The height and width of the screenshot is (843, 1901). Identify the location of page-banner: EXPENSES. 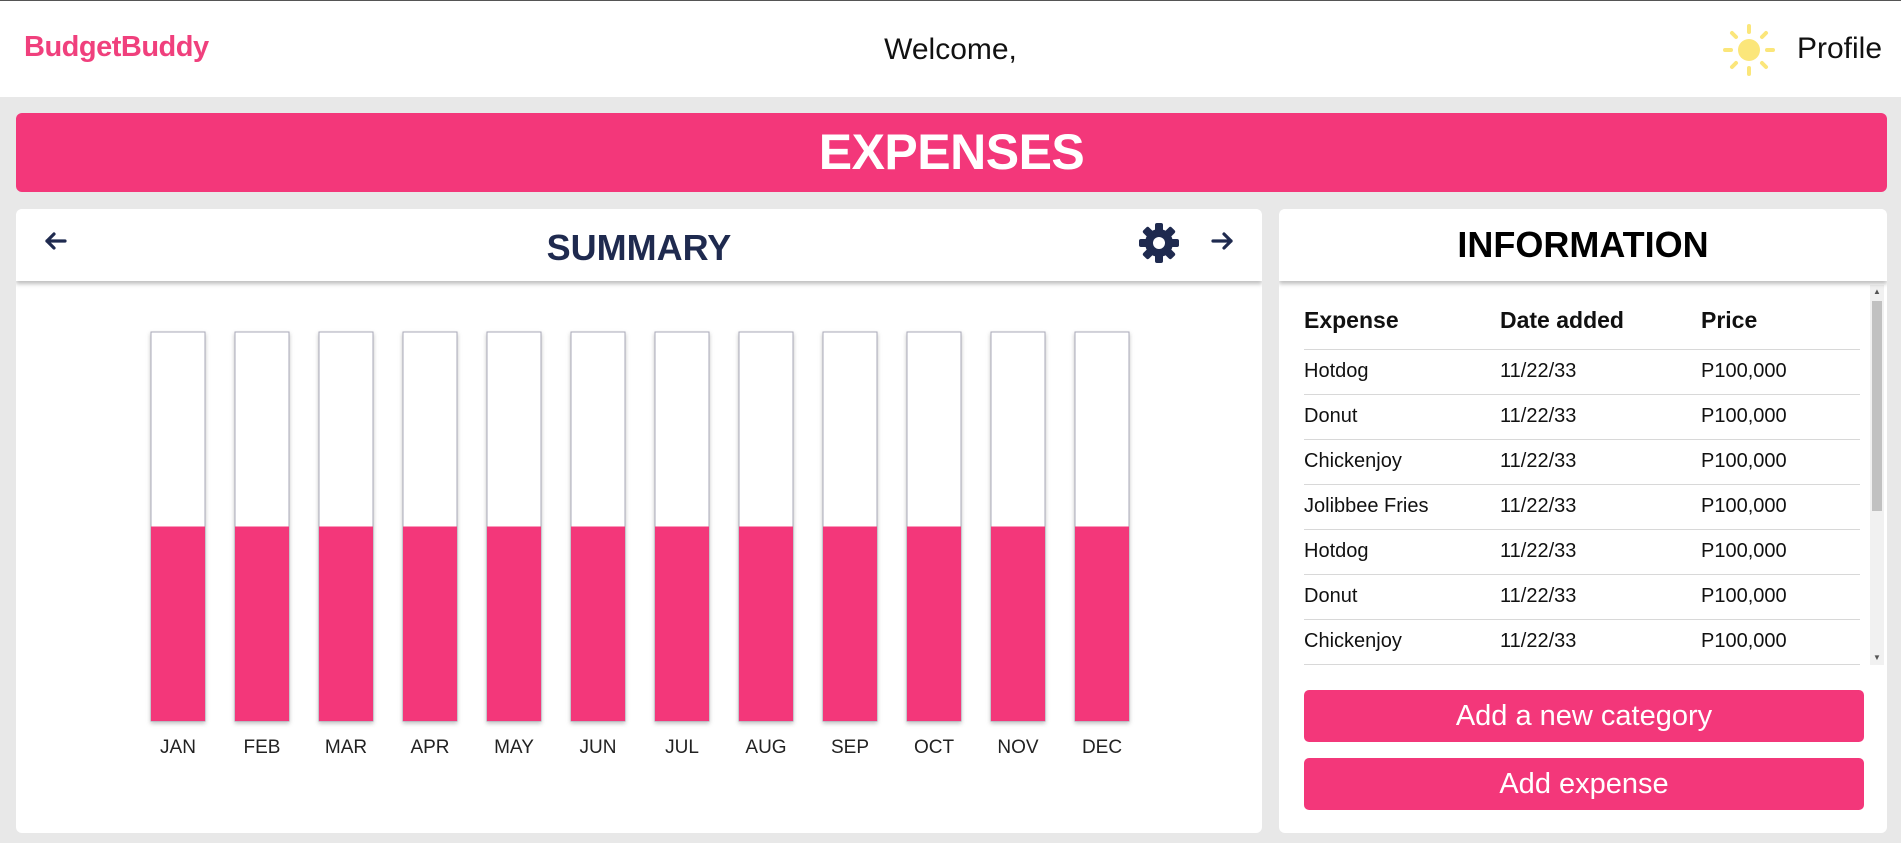
(951, 152).